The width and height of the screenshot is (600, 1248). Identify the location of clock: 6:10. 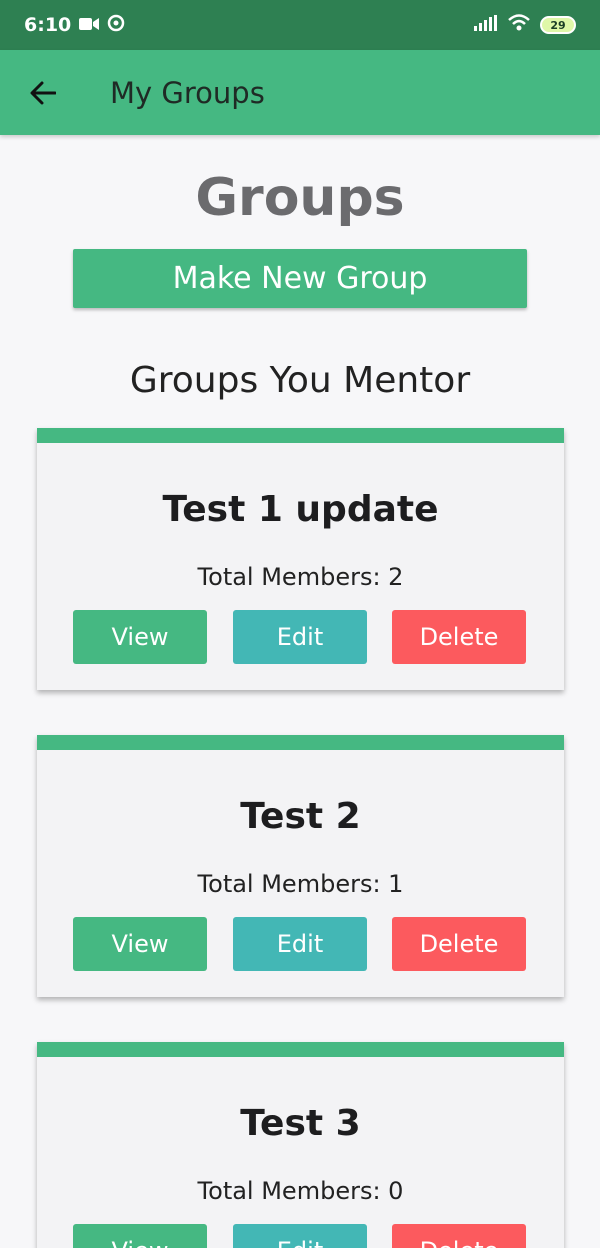
(48, 25).